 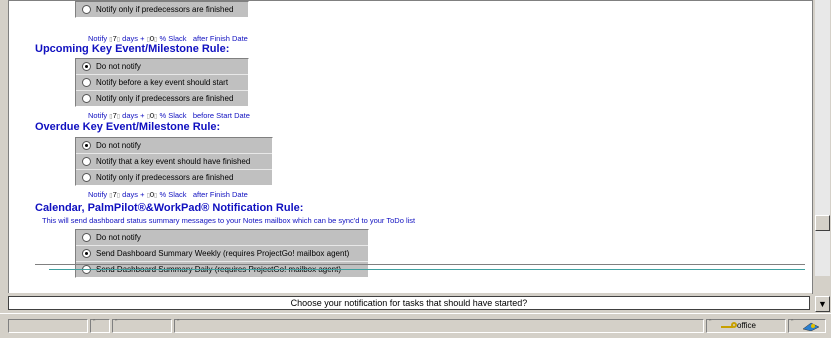 I want to click on scroll-down-arrow-icon: ▼, so click(x=822, y=304).